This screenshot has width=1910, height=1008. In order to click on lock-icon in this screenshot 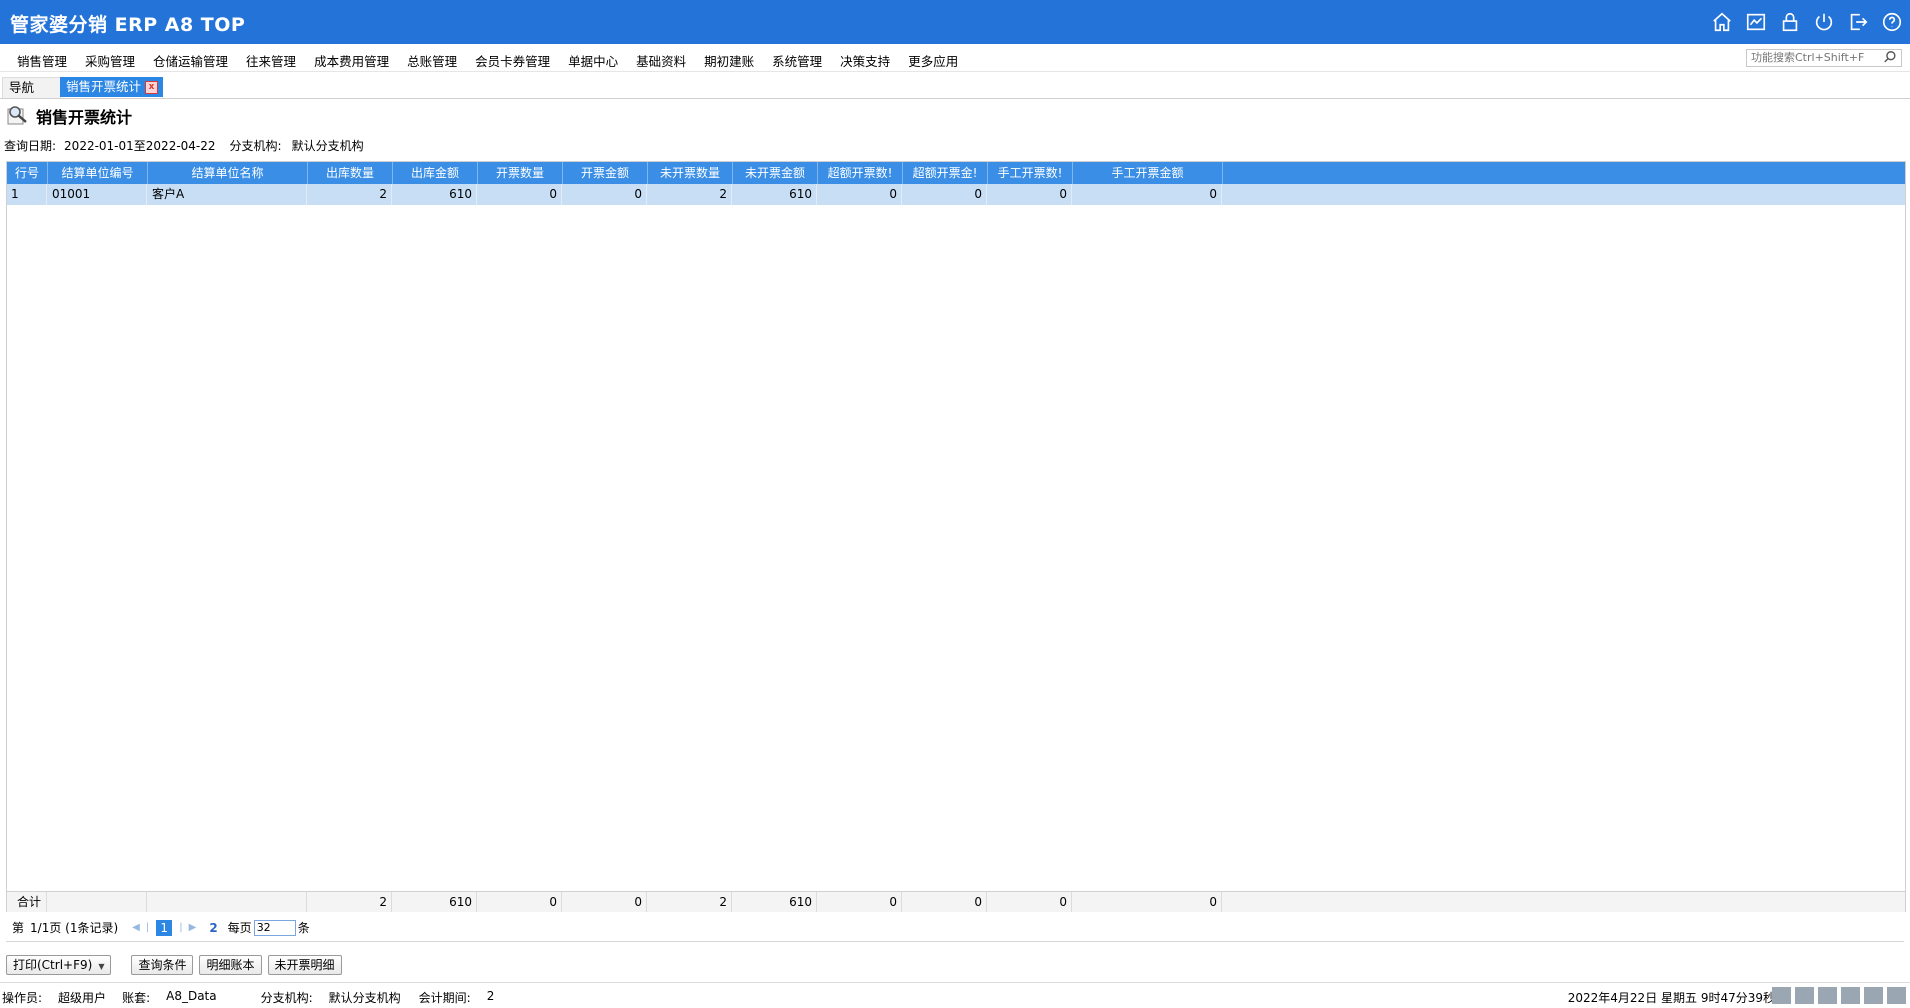, I will do `click(1790, 22)`.